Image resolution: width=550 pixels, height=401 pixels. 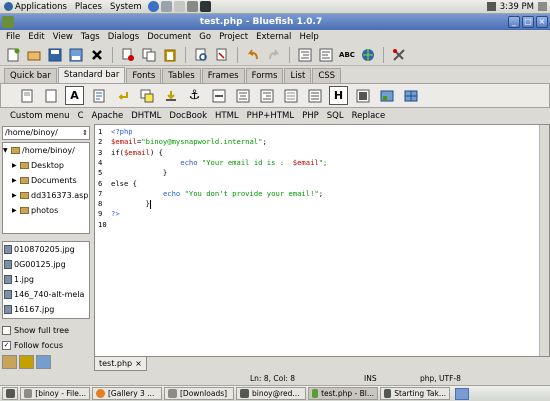 What do you see at coordinates (6, 150) in the screenshot?
I see `expander-open-icon: ▼` at bounding box center [6, 150].